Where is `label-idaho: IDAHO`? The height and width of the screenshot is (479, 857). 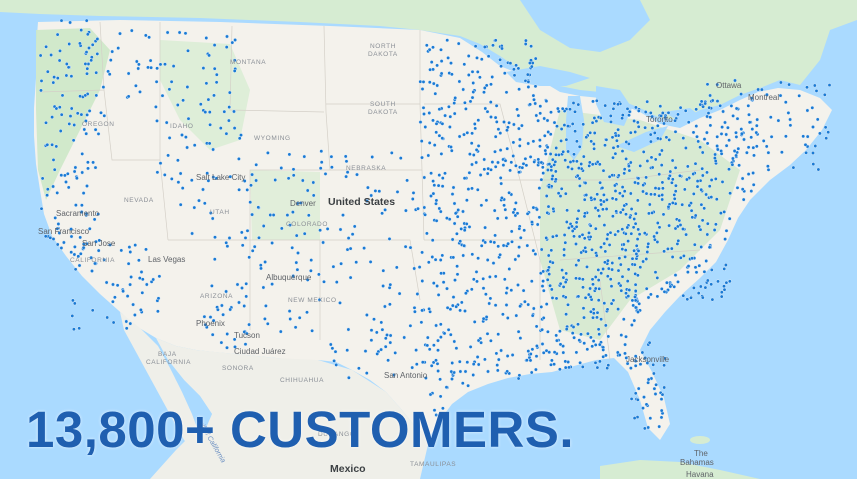
label-idaho: IDAHO is located at coordinates (182, 126).